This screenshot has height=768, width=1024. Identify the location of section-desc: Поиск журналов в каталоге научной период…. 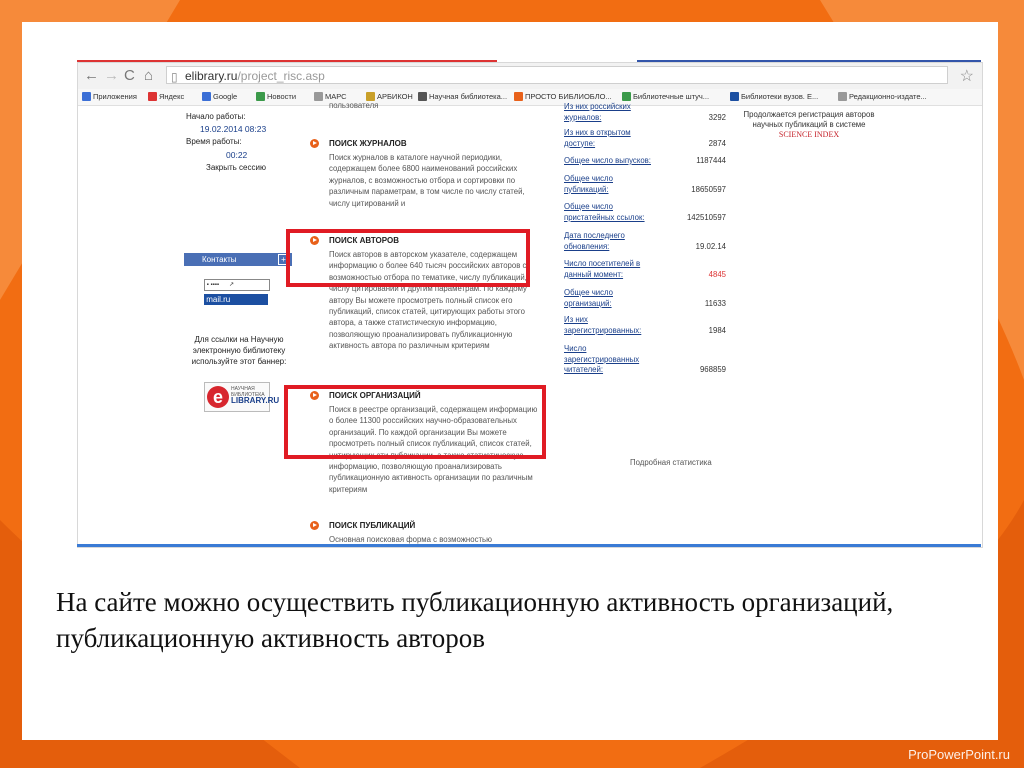
(427, 180).